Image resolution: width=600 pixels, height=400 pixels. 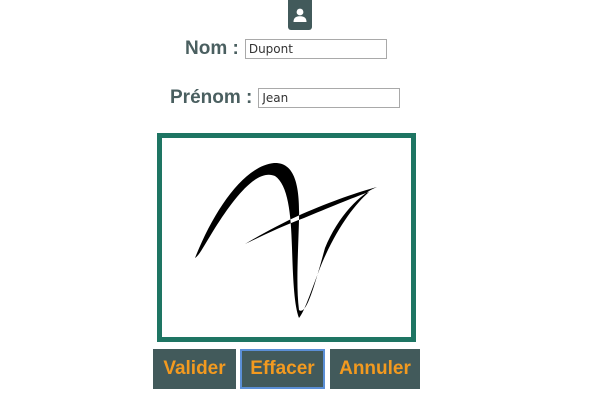 I want to click on annuler-button: Annuler, so click(x=375, y=369).